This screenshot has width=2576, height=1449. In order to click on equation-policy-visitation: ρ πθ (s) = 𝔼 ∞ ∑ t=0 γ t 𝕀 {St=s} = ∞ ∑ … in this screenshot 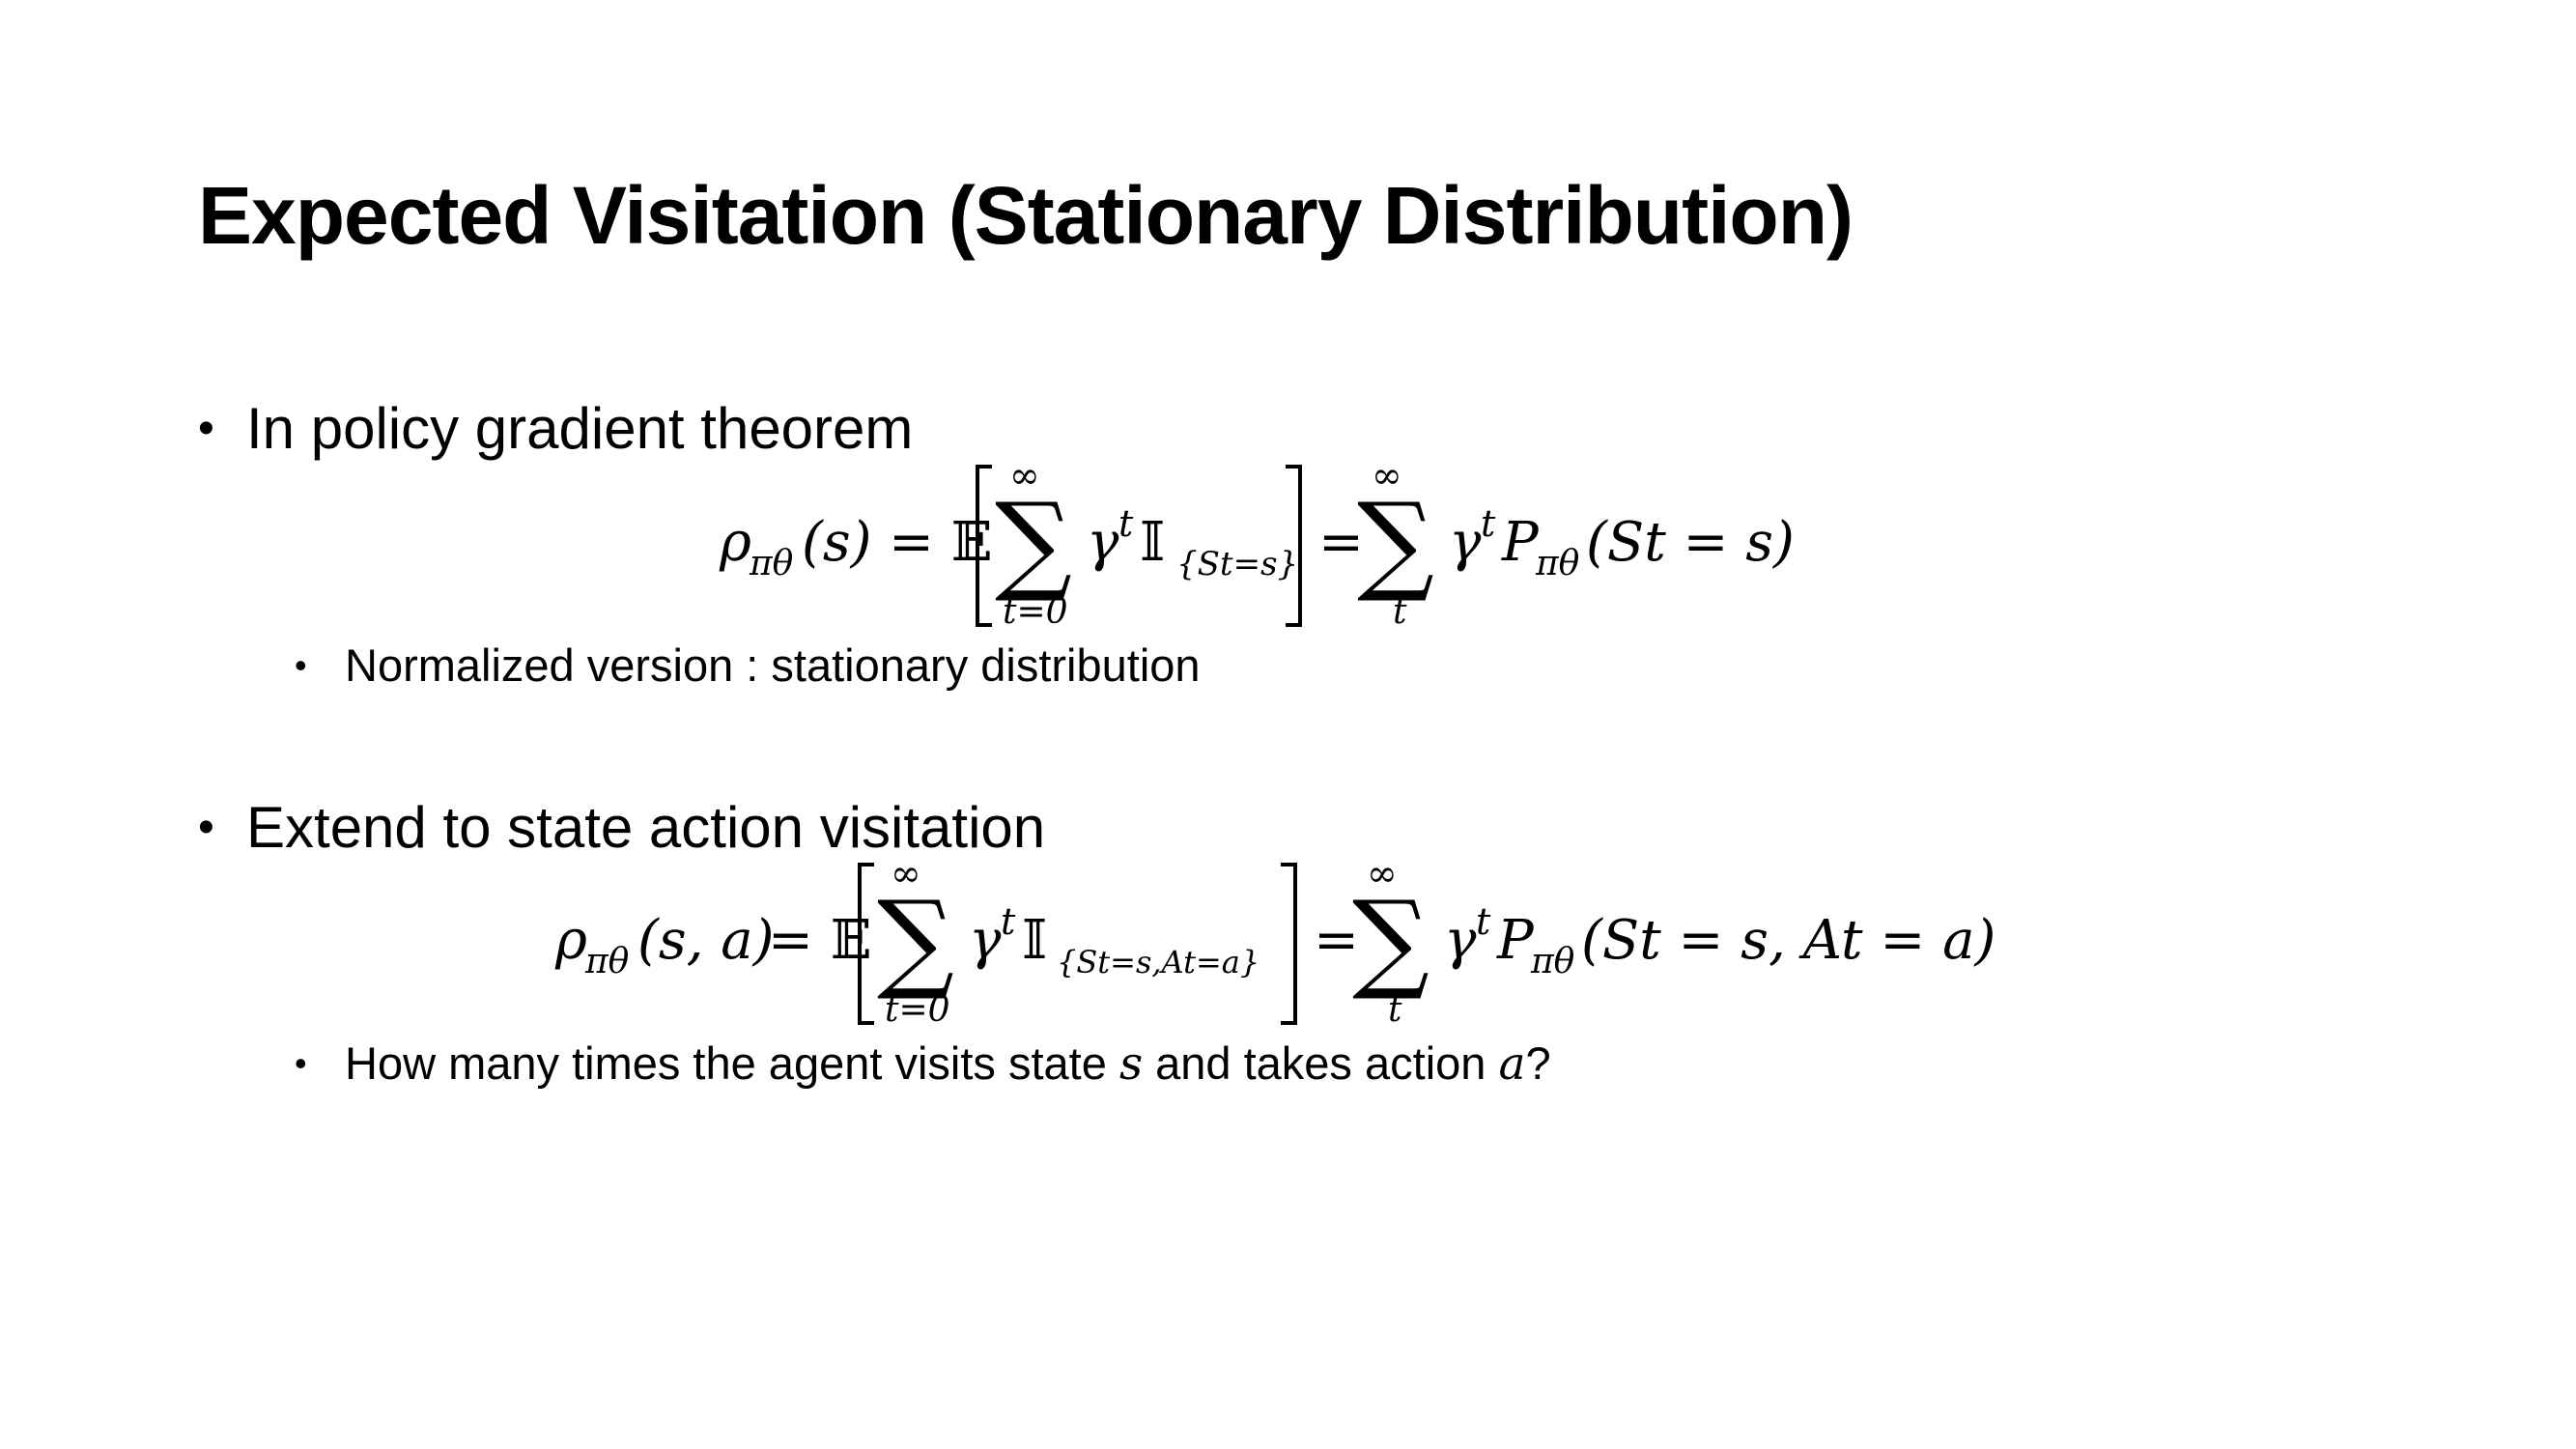, I will do `click(1257, 543)`.